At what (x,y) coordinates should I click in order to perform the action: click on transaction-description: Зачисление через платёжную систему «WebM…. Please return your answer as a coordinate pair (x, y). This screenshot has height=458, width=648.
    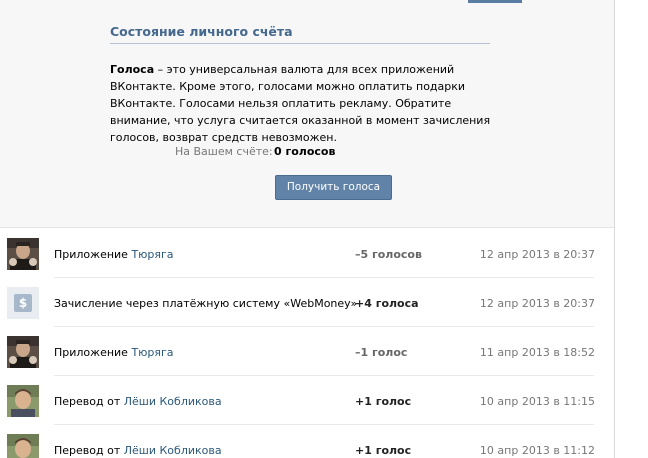
    Looking at the image, I should click on (205, 303).